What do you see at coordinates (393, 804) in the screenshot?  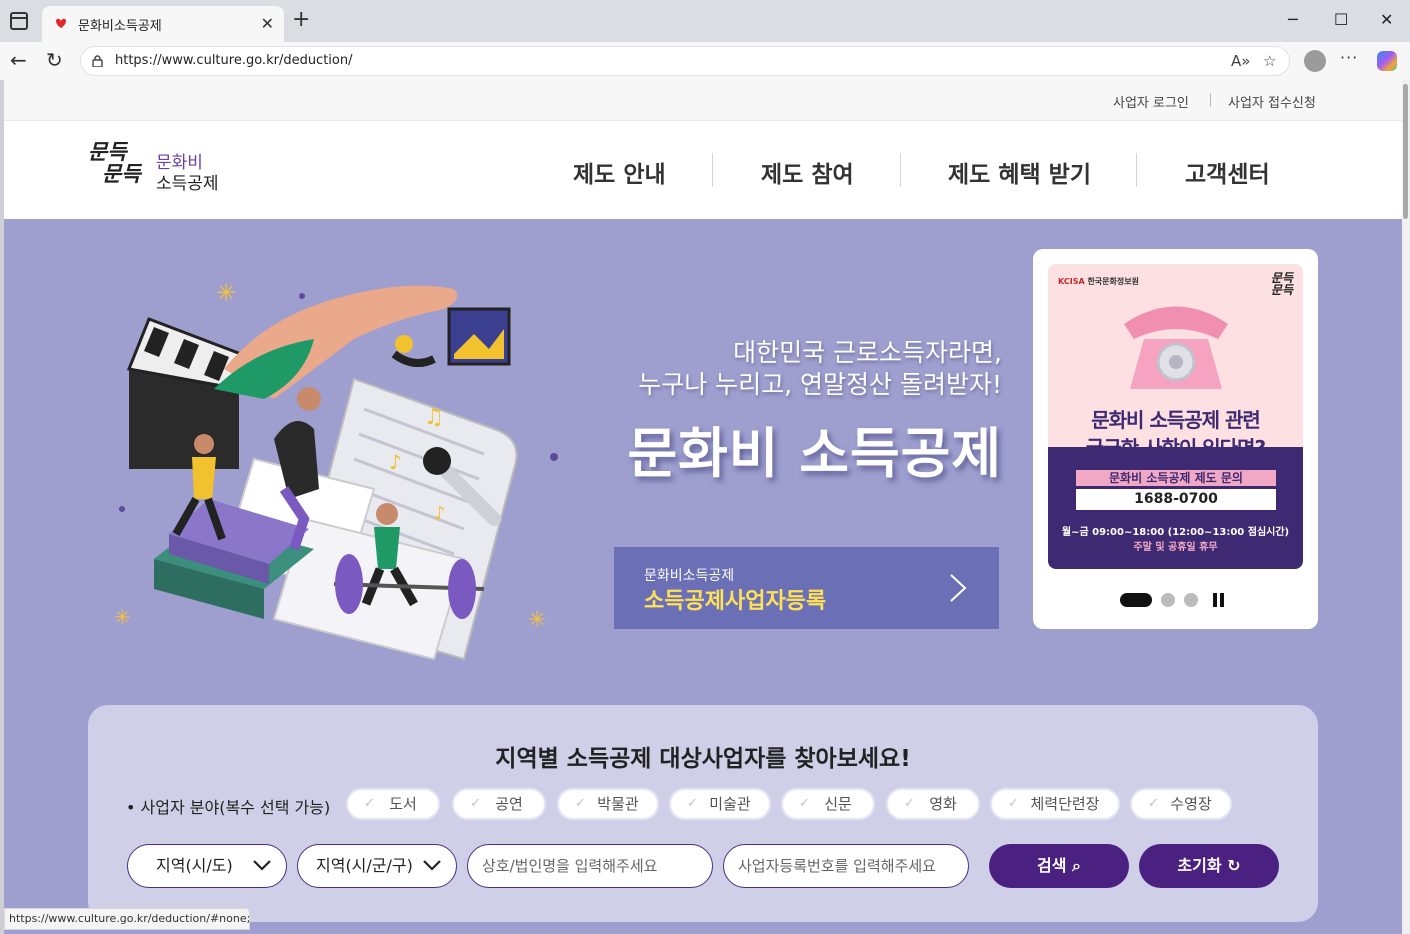 I see `category-chip-books: ✓ 도서` at bounding box center [393, 804].